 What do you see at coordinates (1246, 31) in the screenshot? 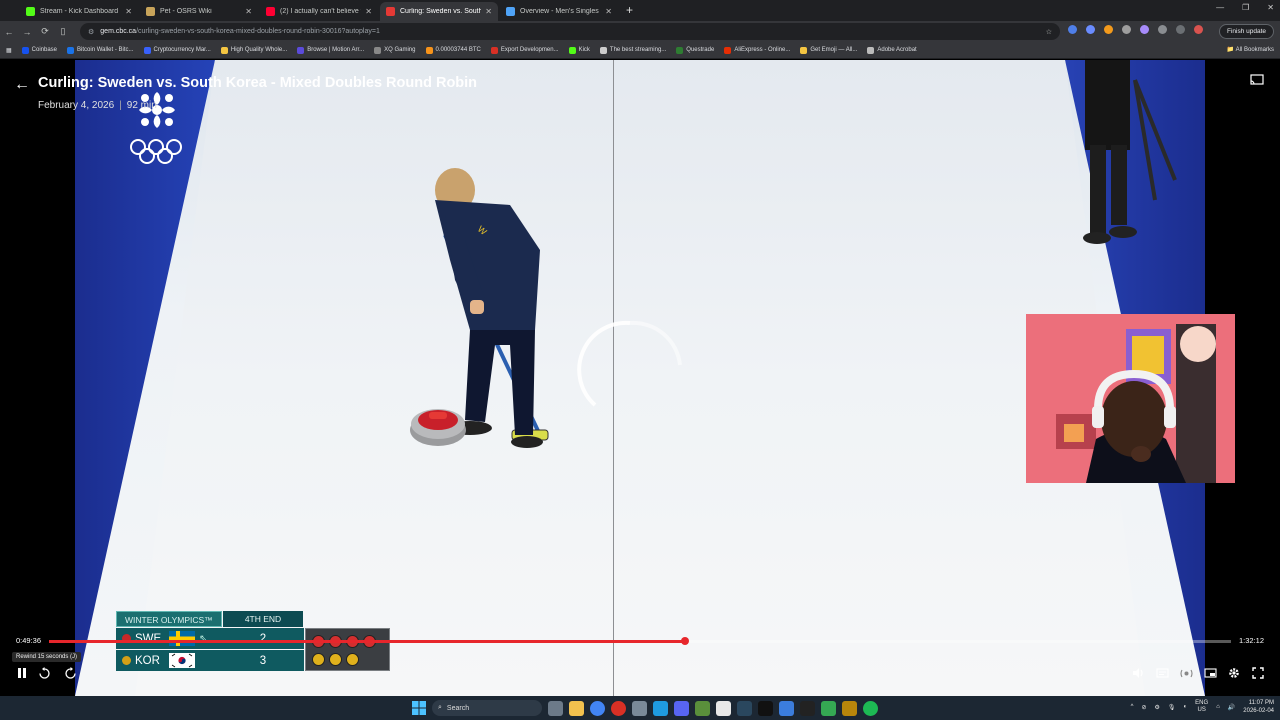
I see `finish-update-button: Finish update` at bounding box center [1246, 31].